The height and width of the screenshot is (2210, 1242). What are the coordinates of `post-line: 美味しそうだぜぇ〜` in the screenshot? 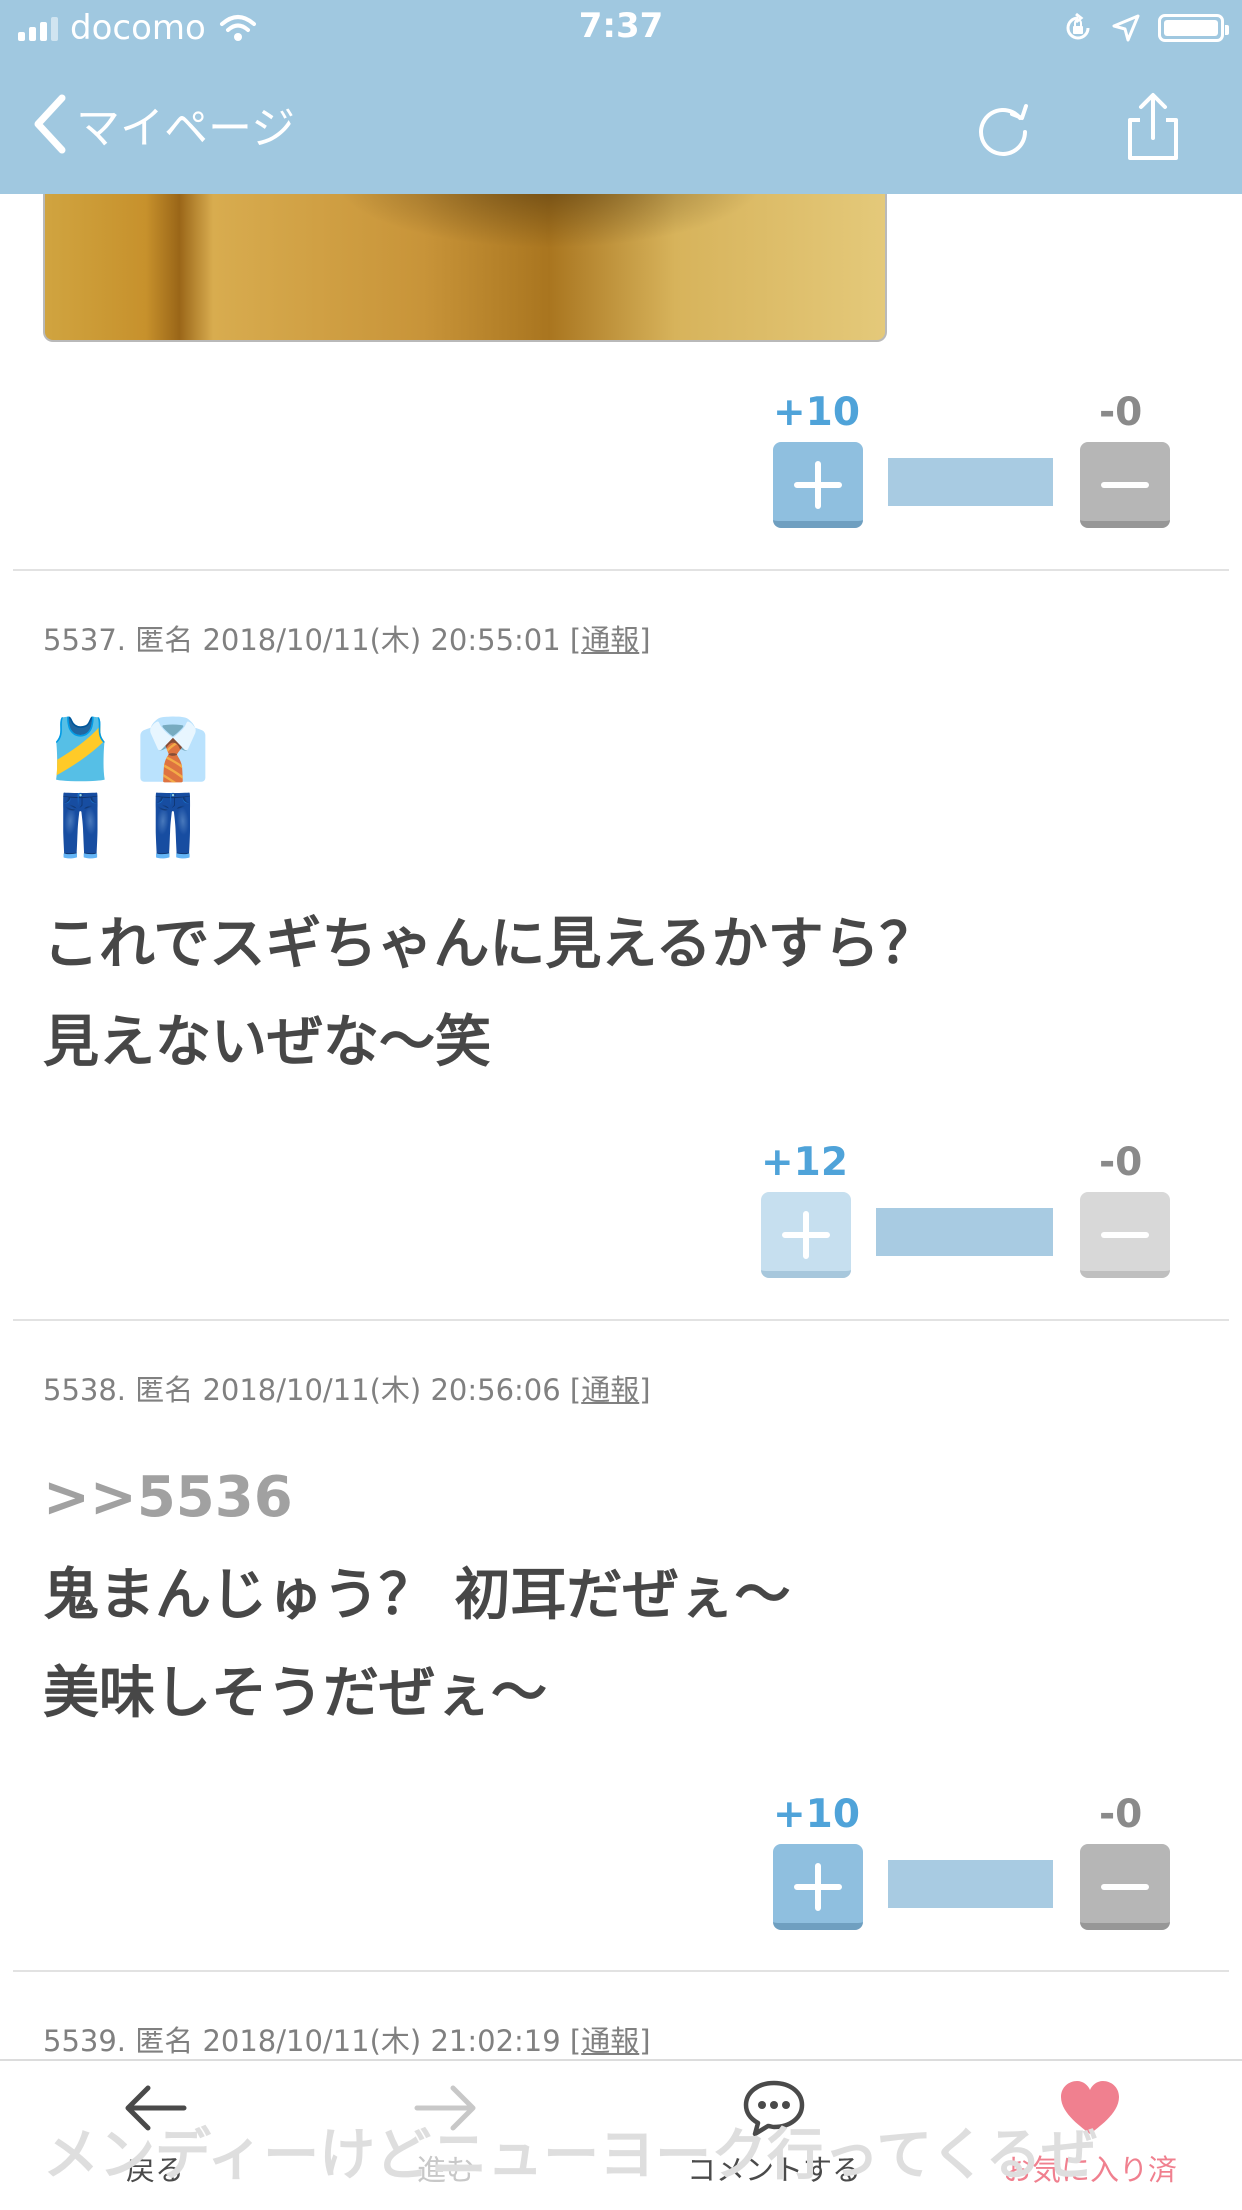 It's located at (295, 1693).